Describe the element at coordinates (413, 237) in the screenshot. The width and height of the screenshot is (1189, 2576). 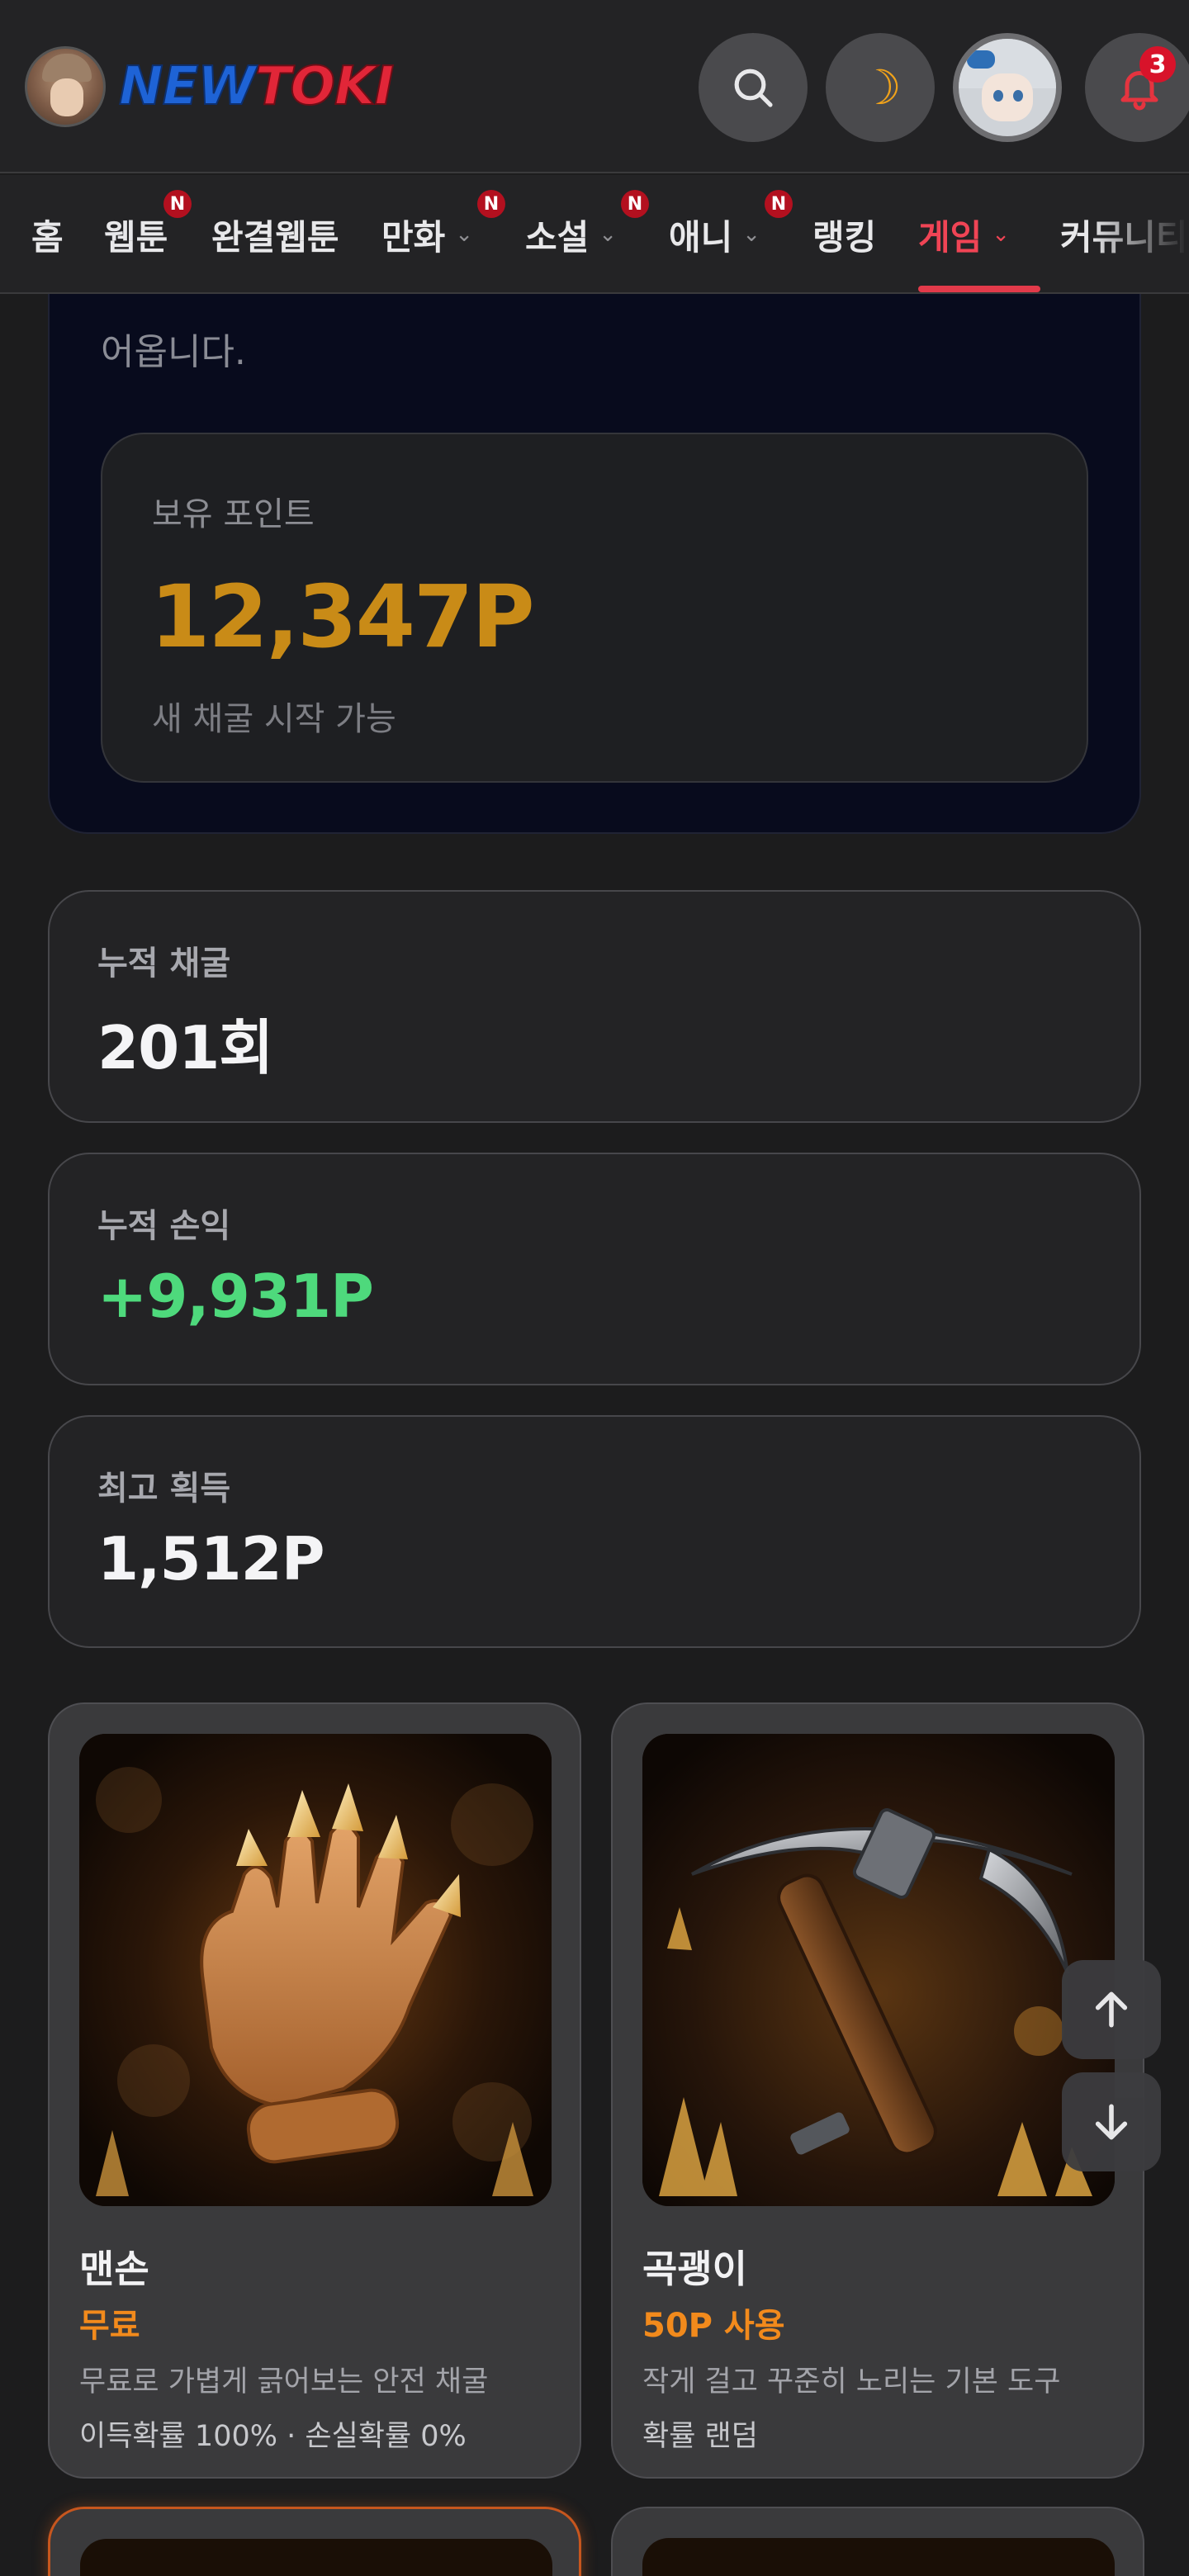
I see `nav-label: 만화` at that location.